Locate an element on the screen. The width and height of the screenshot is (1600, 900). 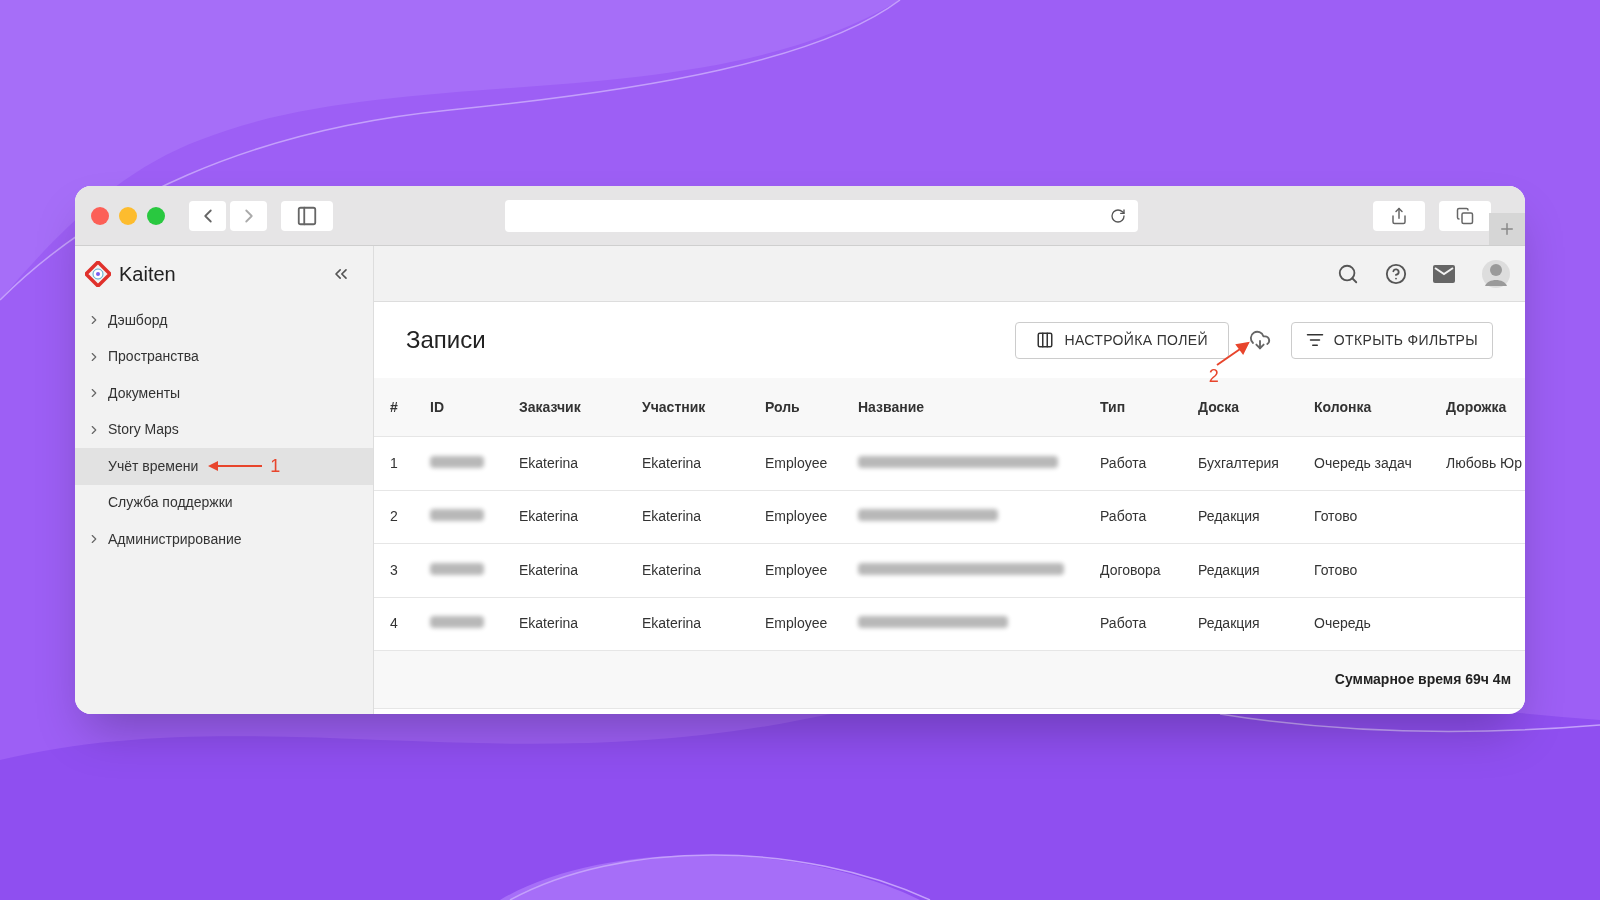
filter-icon is located at coordinates (1314, 340).